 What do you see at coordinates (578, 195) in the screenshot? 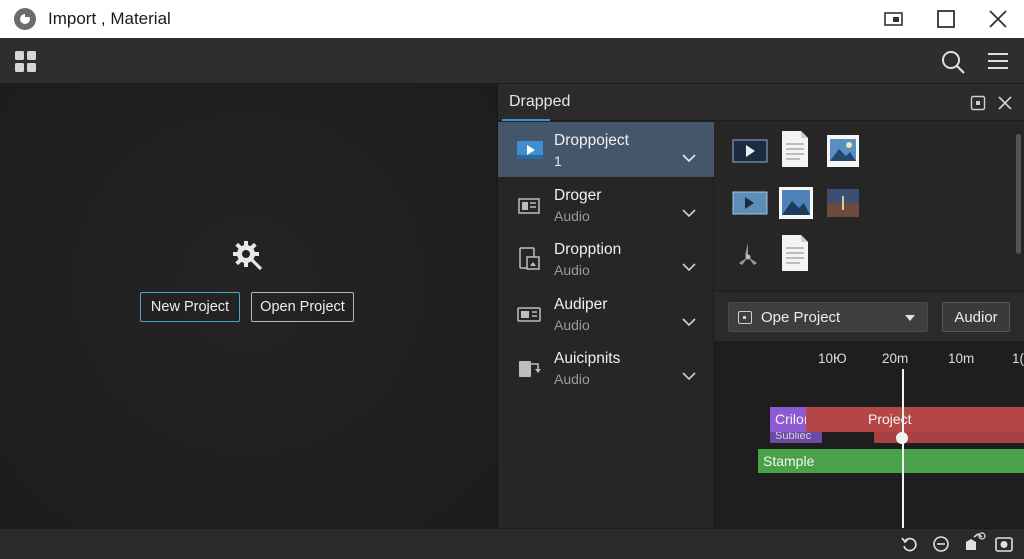
I see `list-item-title: Droger` at bounding box center [578, 195].